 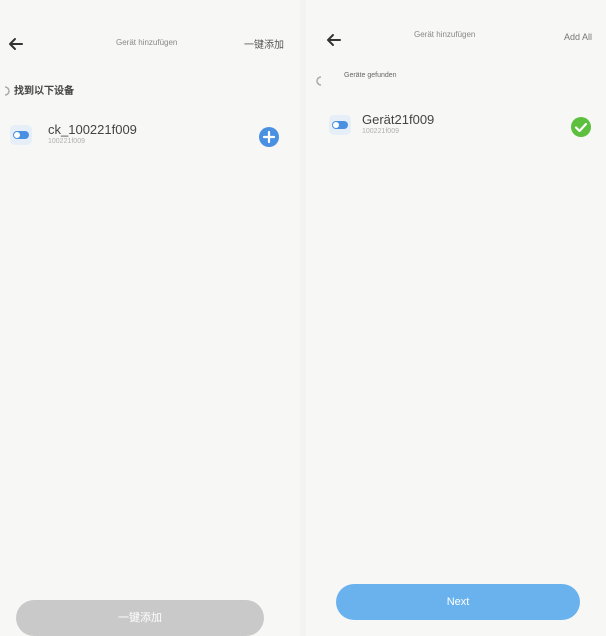 What do you see at coordinates (456, 44) in the screenshot?
I see `header-right: Gerät hinzufügen Add All` at bounding box center [456, 44].